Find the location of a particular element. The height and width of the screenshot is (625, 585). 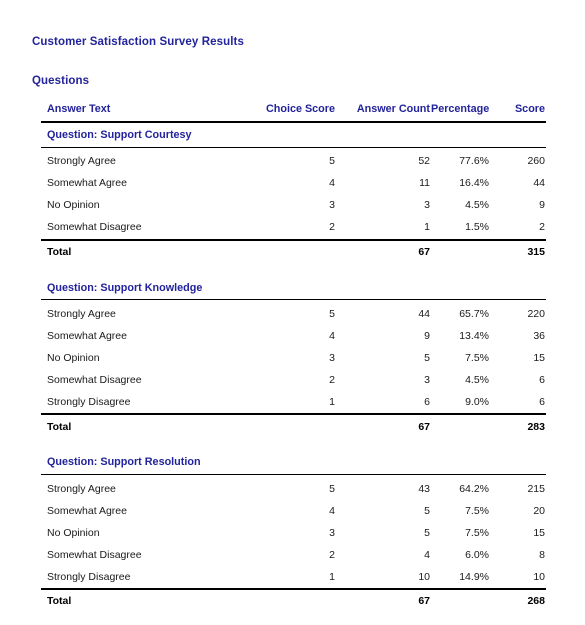

table-row: Strongly Disagree 1 10 14.9% 10 is located at coordinates (293, 577).